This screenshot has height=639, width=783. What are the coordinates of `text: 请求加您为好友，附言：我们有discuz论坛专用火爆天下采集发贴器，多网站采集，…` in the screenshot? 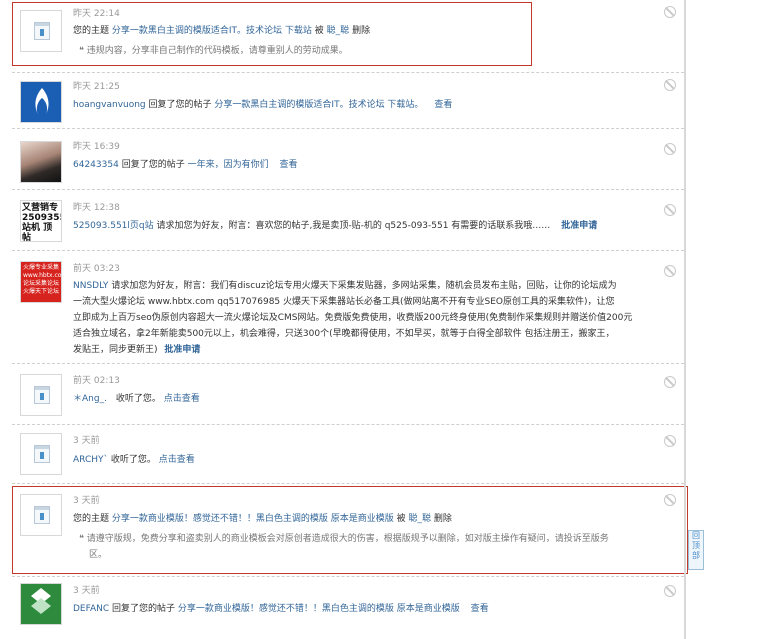 It's located at (364, 286).